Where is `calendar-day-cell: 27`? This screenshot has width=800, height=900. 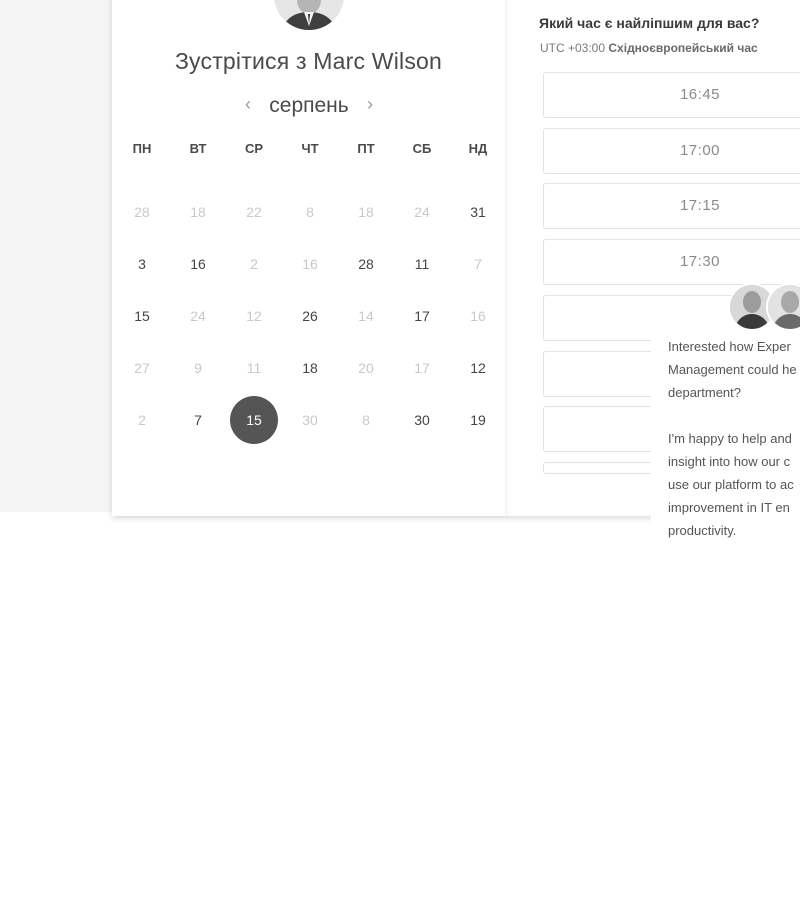
calendar-day-cell: 27 is located at coordinates (142, 372).